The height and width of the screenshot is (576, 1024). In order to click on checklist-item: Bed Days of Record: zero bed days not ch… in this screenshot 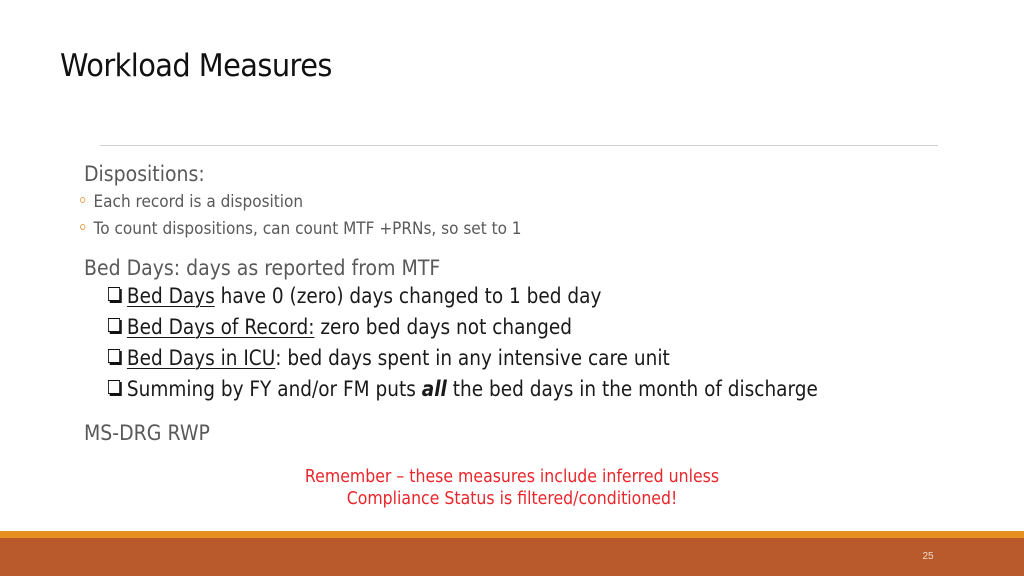, I will do `click(340, 327)`.